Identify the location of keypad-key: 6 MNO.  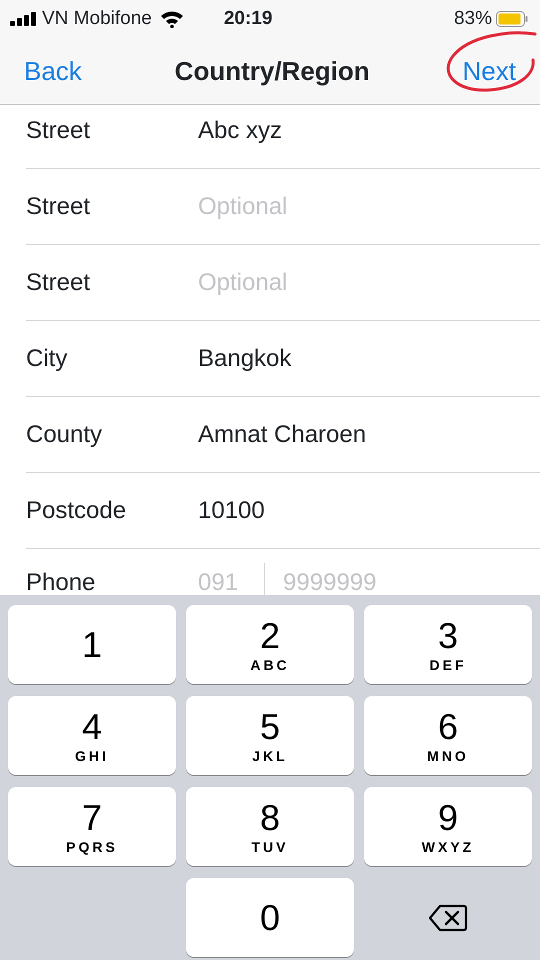
(448, 735).